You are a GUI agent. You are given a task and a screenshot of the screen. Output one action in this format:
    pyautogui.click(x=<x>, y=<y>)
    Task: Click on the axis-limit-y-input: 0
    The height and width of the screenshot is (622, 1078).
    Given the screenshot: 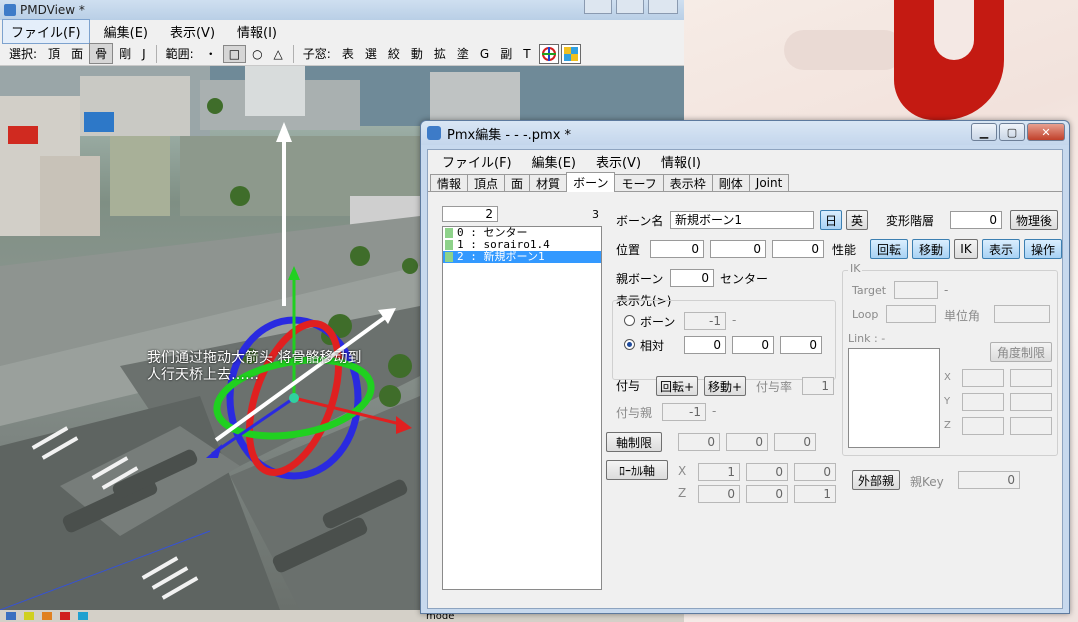 What is the action you would take?
    pyautogui.click(x=747, y=442)
    